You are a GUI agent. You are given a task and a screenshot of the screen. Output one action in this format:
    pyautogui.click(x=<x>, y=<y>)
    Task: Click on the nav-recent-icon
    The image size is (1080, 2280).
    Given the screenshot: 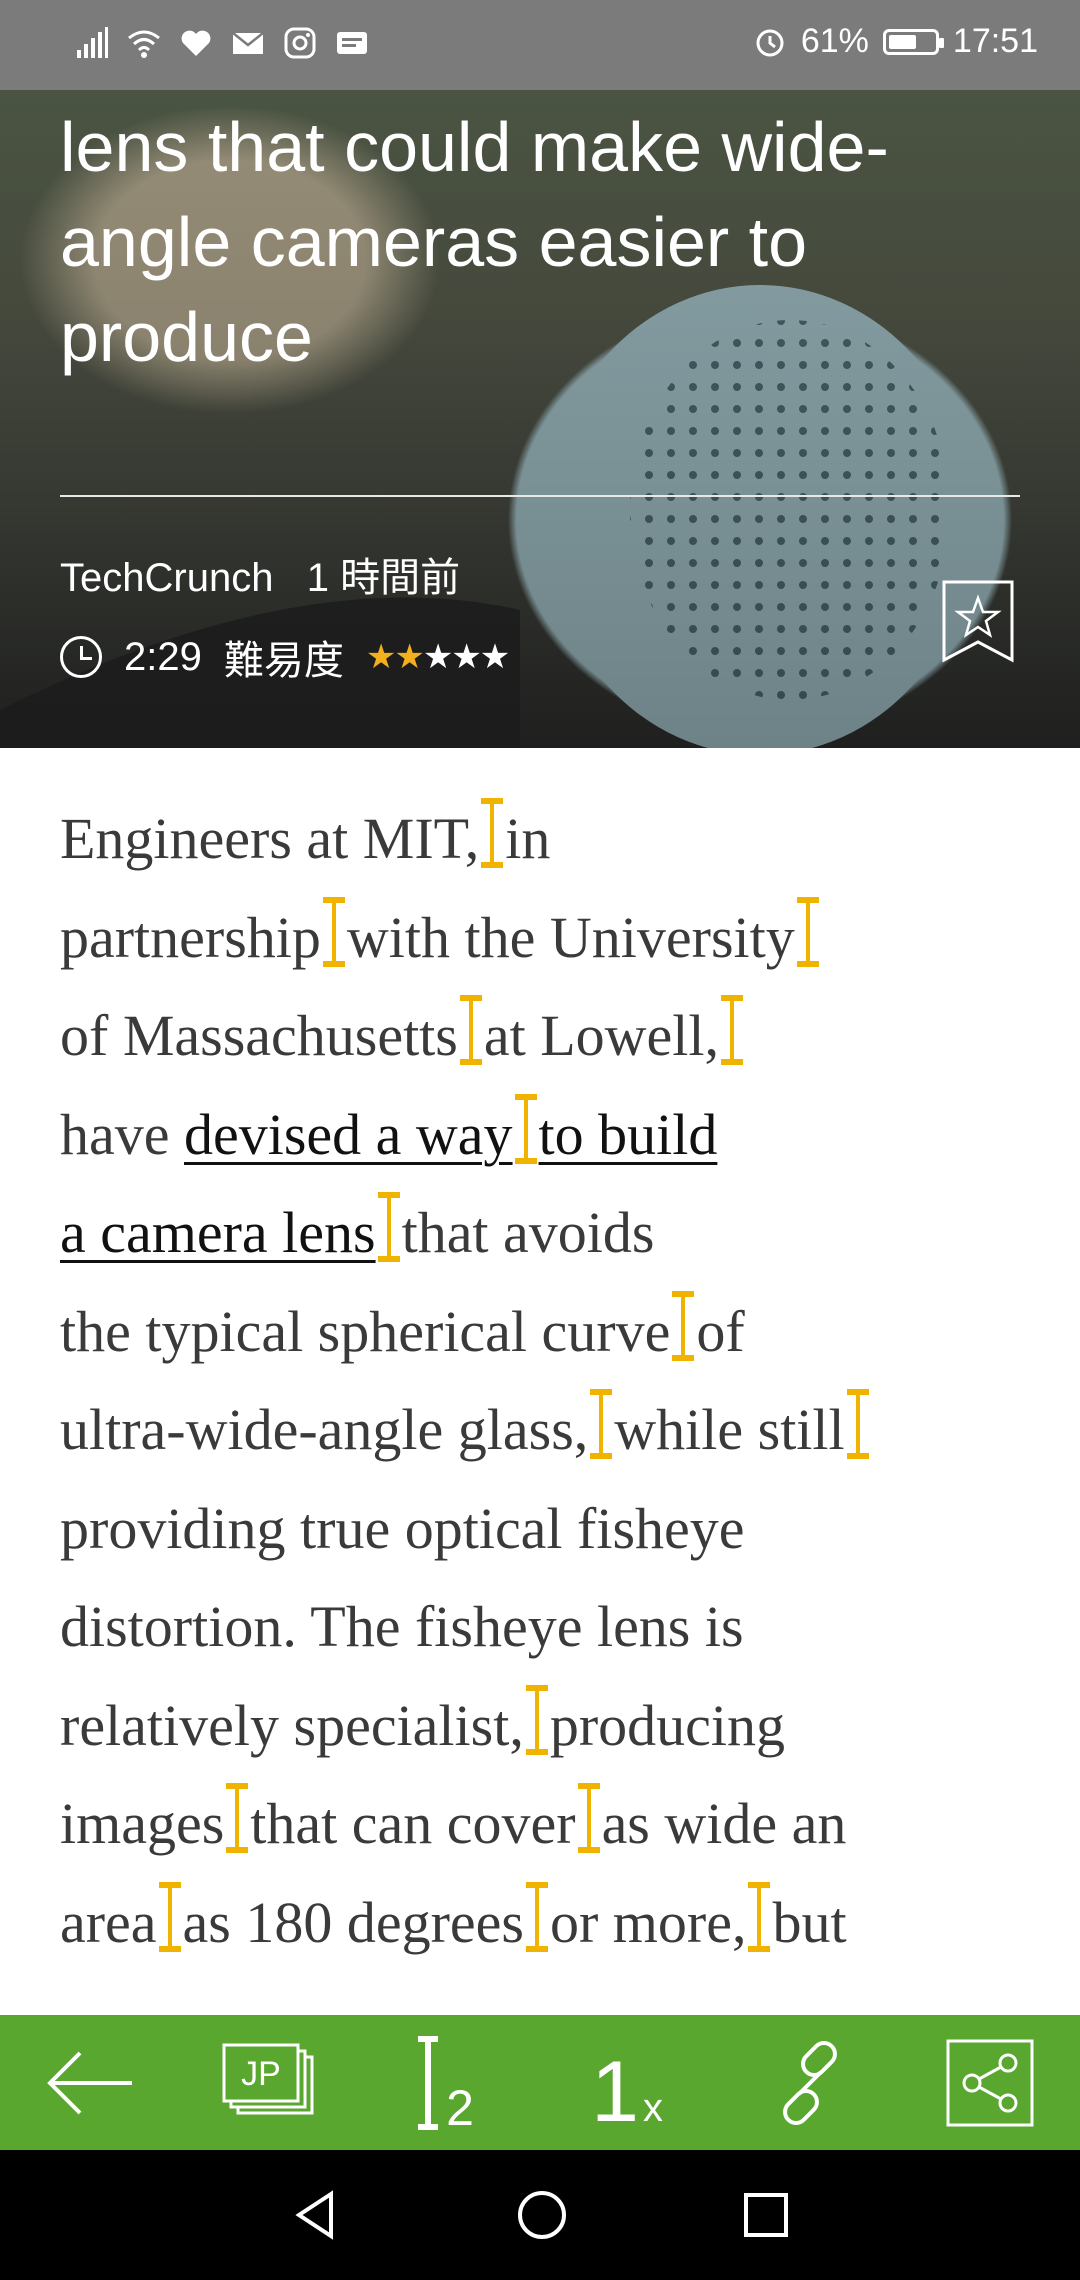 What is the action you would take?
    pyautogui.click(x=766, y=2215)
    